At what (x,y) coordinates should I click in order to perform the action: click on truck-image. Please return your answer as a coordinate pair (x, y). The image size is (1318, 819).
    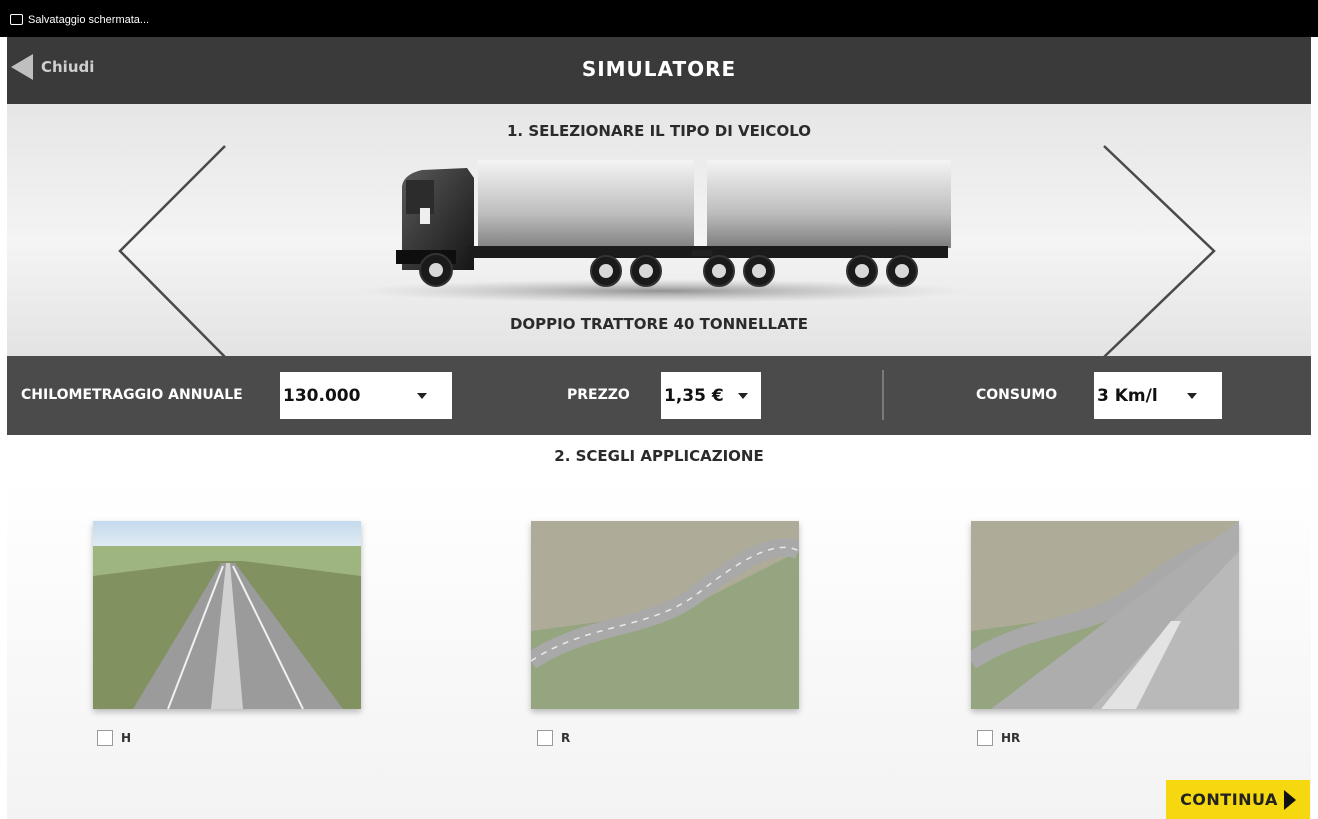
    Looking at the image, I should click on (664, 231).